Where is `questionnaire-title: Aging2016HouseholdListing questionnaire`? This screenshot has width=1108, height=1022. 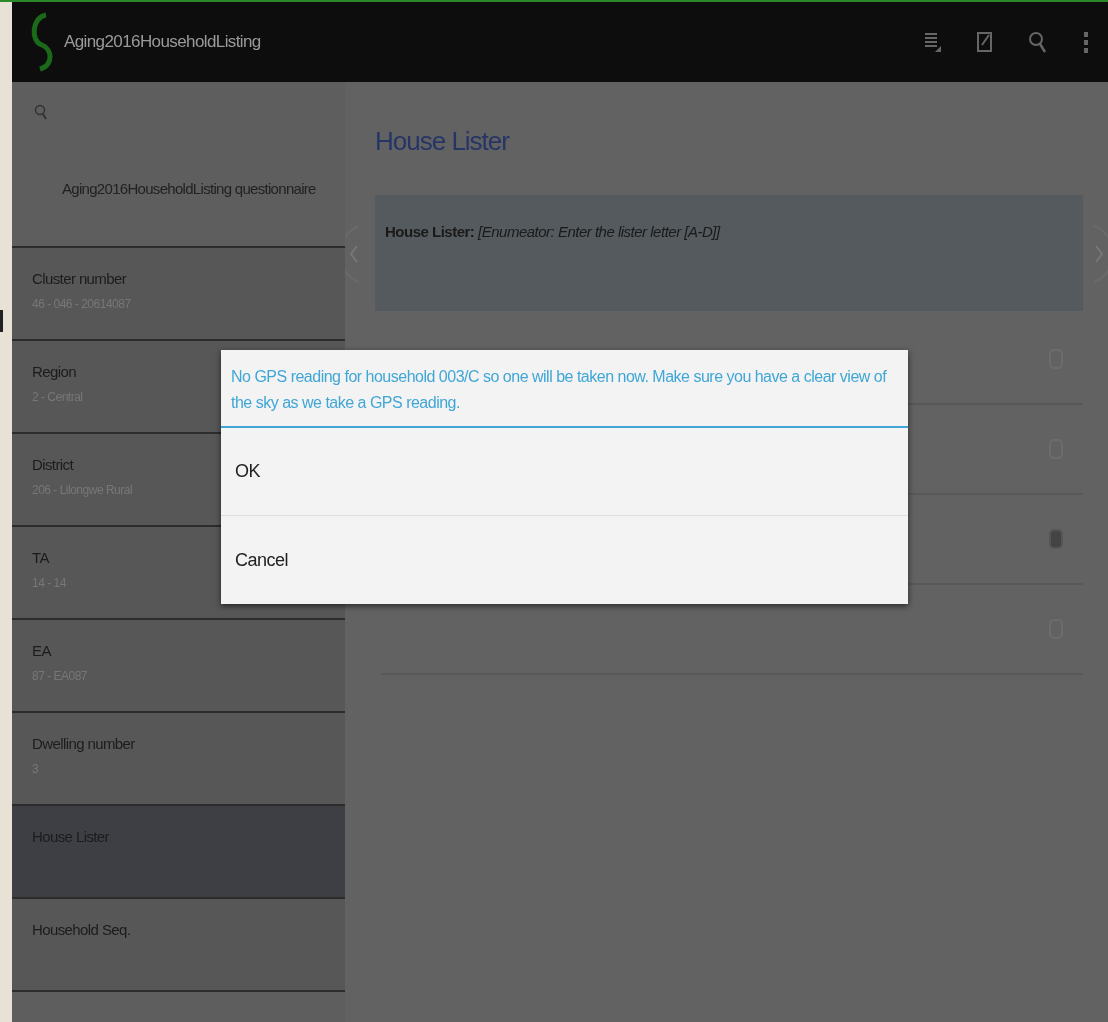 questionnaire-title: Aging2016HouseholdListing questionnaire is located at coordinates (189, 188).